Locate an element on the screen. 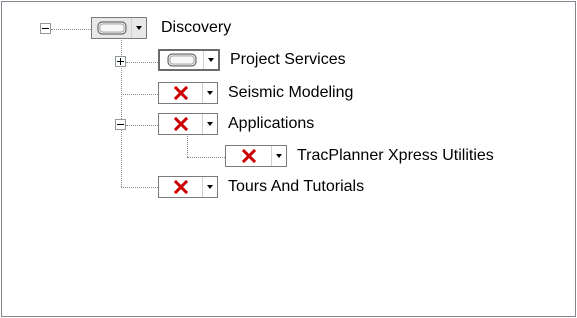 The image size is (577, 318). tree-node-project-services: Project Services is located at coordinates (288, 61).